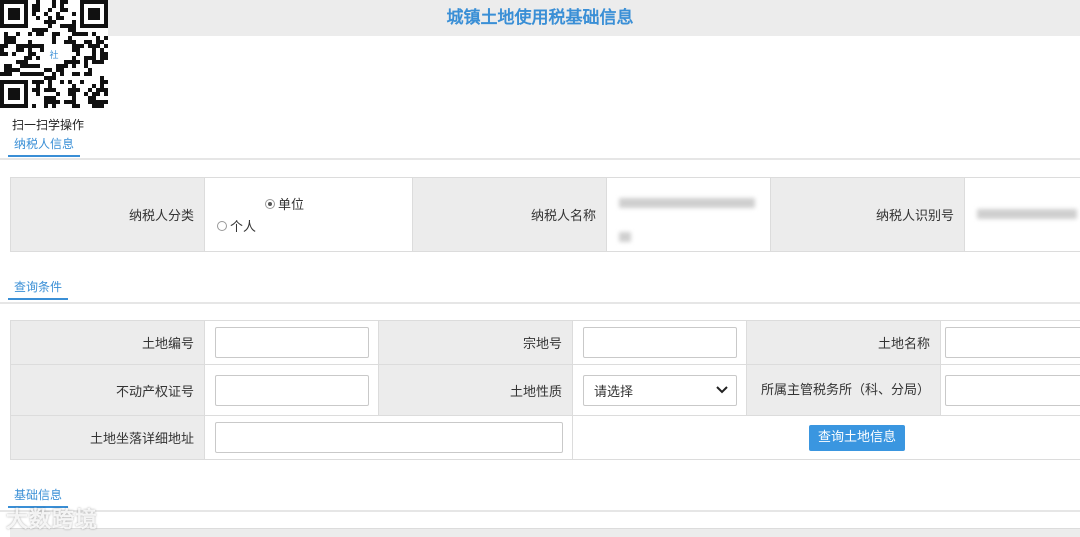 The image size is (1080, 537). I want to click on taxpayer-id-value, so click(1022, 215).